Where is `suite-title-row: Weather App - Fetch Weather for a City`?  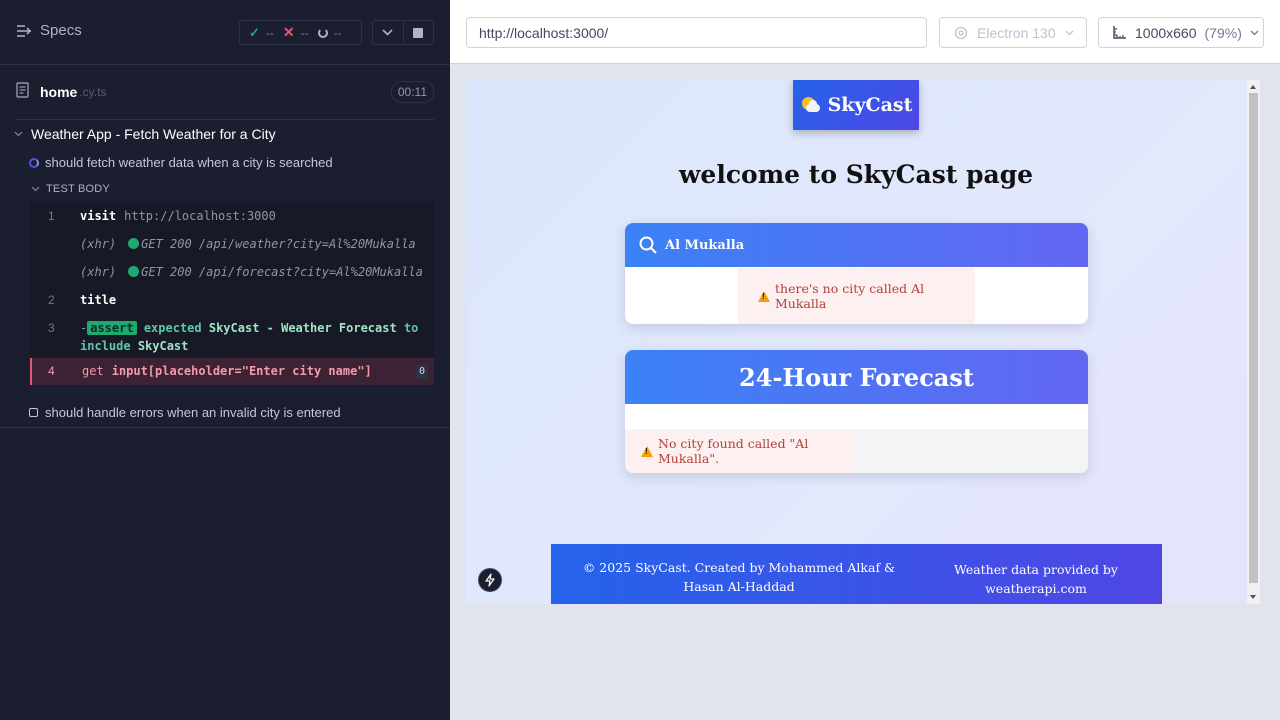 suite-title-row: Weather App - Fetch Weather for a City is located at coordinates (145, 134).